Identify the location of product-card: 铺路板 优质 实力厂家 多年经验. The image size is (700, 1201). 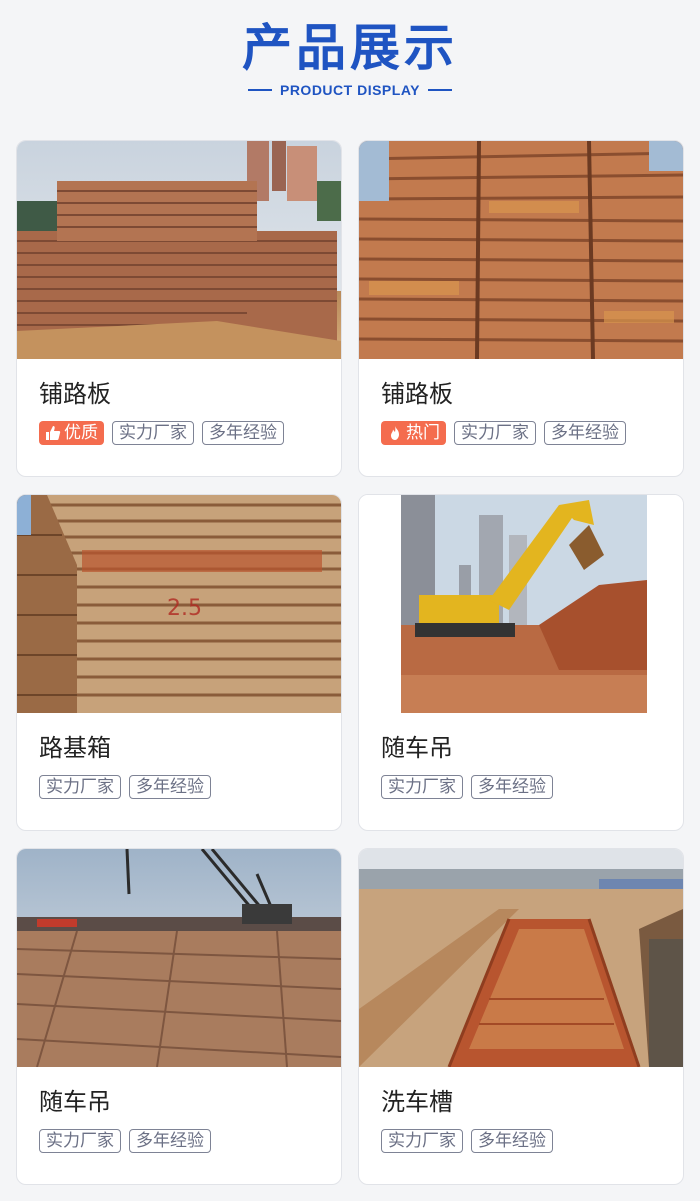
(179, 308).